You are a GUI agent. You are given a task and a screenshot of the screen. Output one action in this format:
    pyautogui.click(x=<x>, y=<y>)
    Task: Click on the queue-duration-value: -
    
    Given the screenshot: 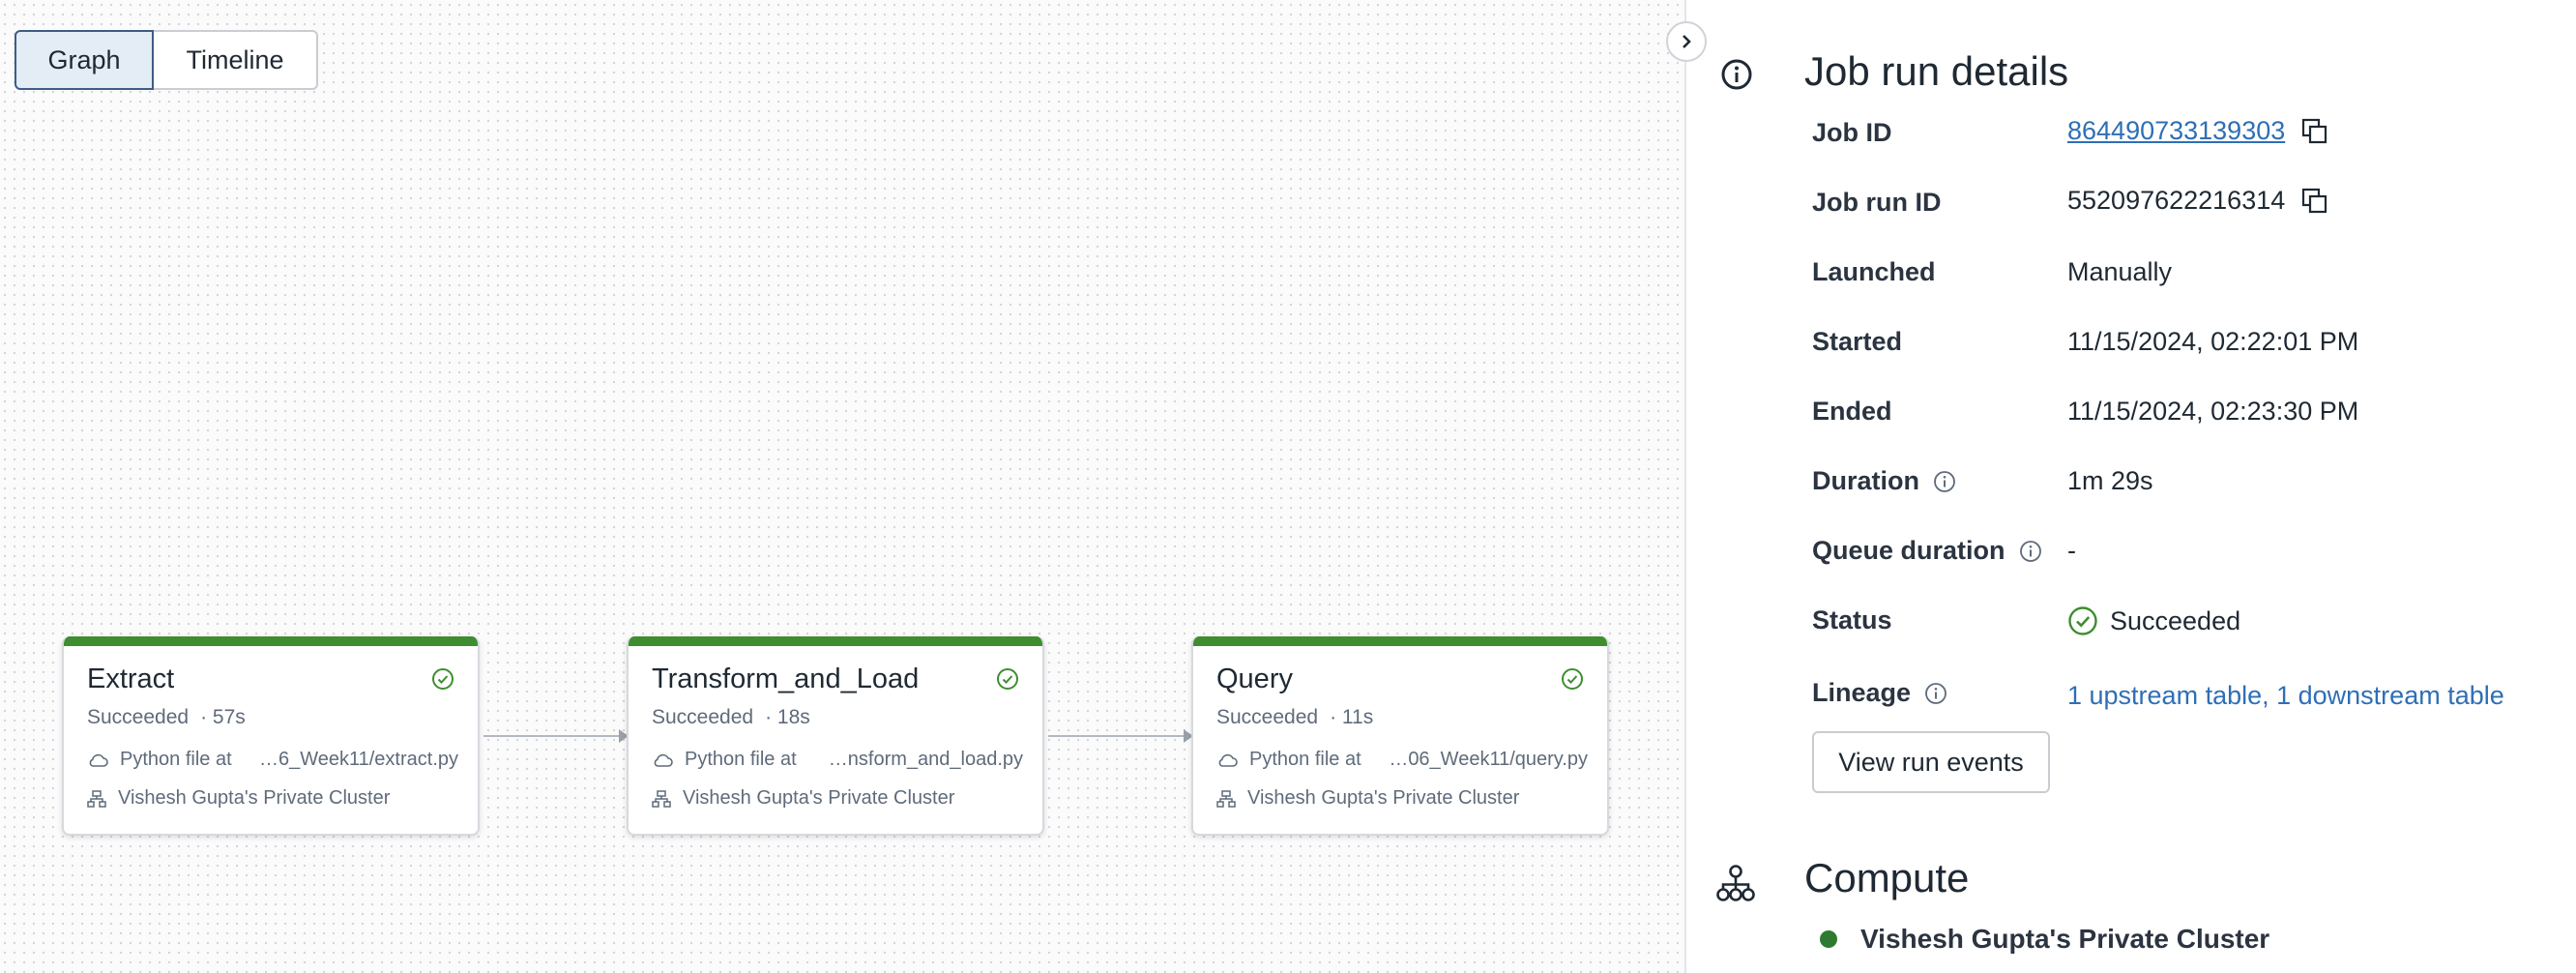 What is the action you would take?
    pyautogui.click(x=2071, y=551)
    